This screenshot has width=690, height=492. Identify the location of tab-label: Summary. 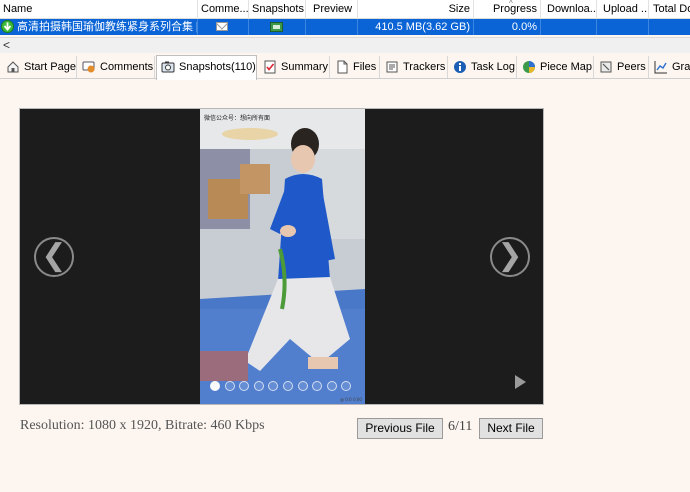
(305, 67).